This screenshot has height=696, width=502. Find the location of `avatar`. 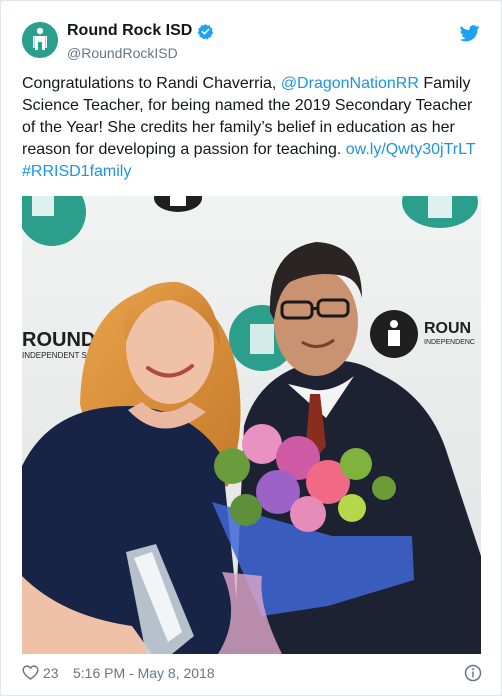

avatar is located at coordinates (40, 40).